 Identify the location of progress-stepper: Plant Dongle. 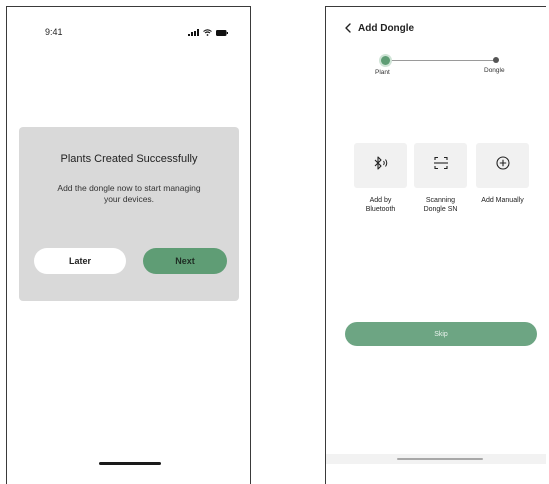
(436, 70).